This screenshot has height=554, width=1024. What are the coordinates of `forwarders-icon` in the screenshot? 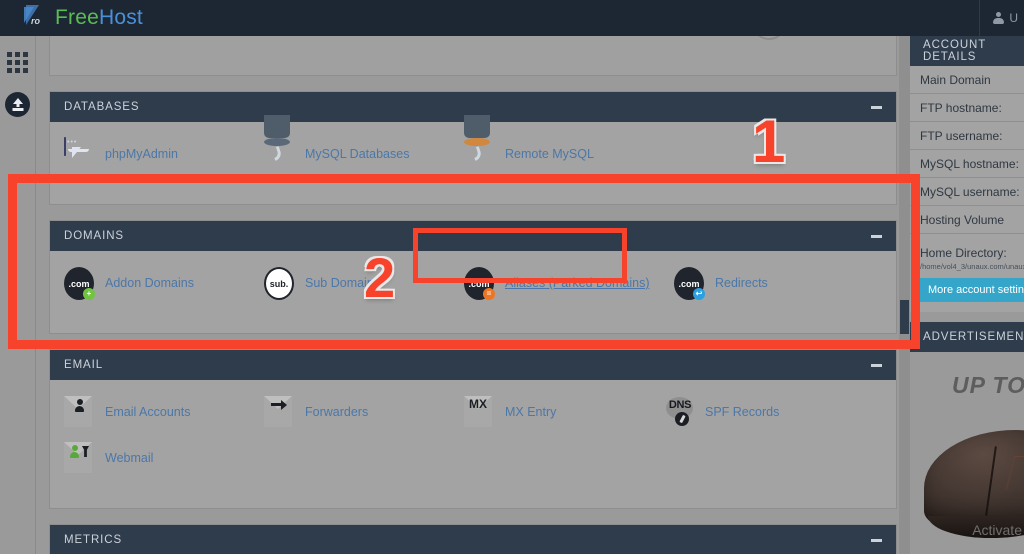 It's located at (280, 412).